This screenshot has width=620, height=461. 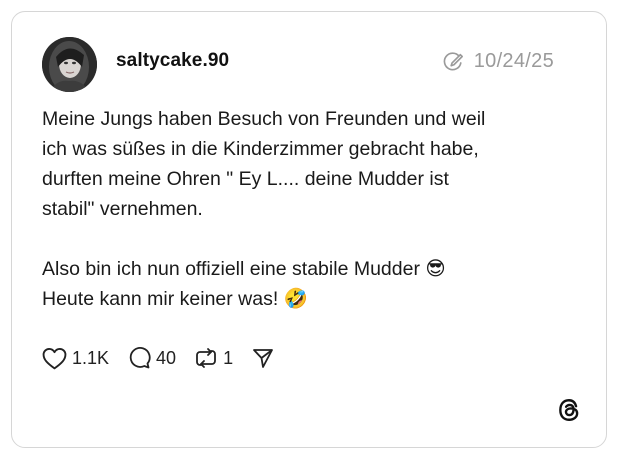 What do you see at coordinates (569, 410) in the screenshot?
I see `threads-logo-icon` at bounding box center [569, 410].